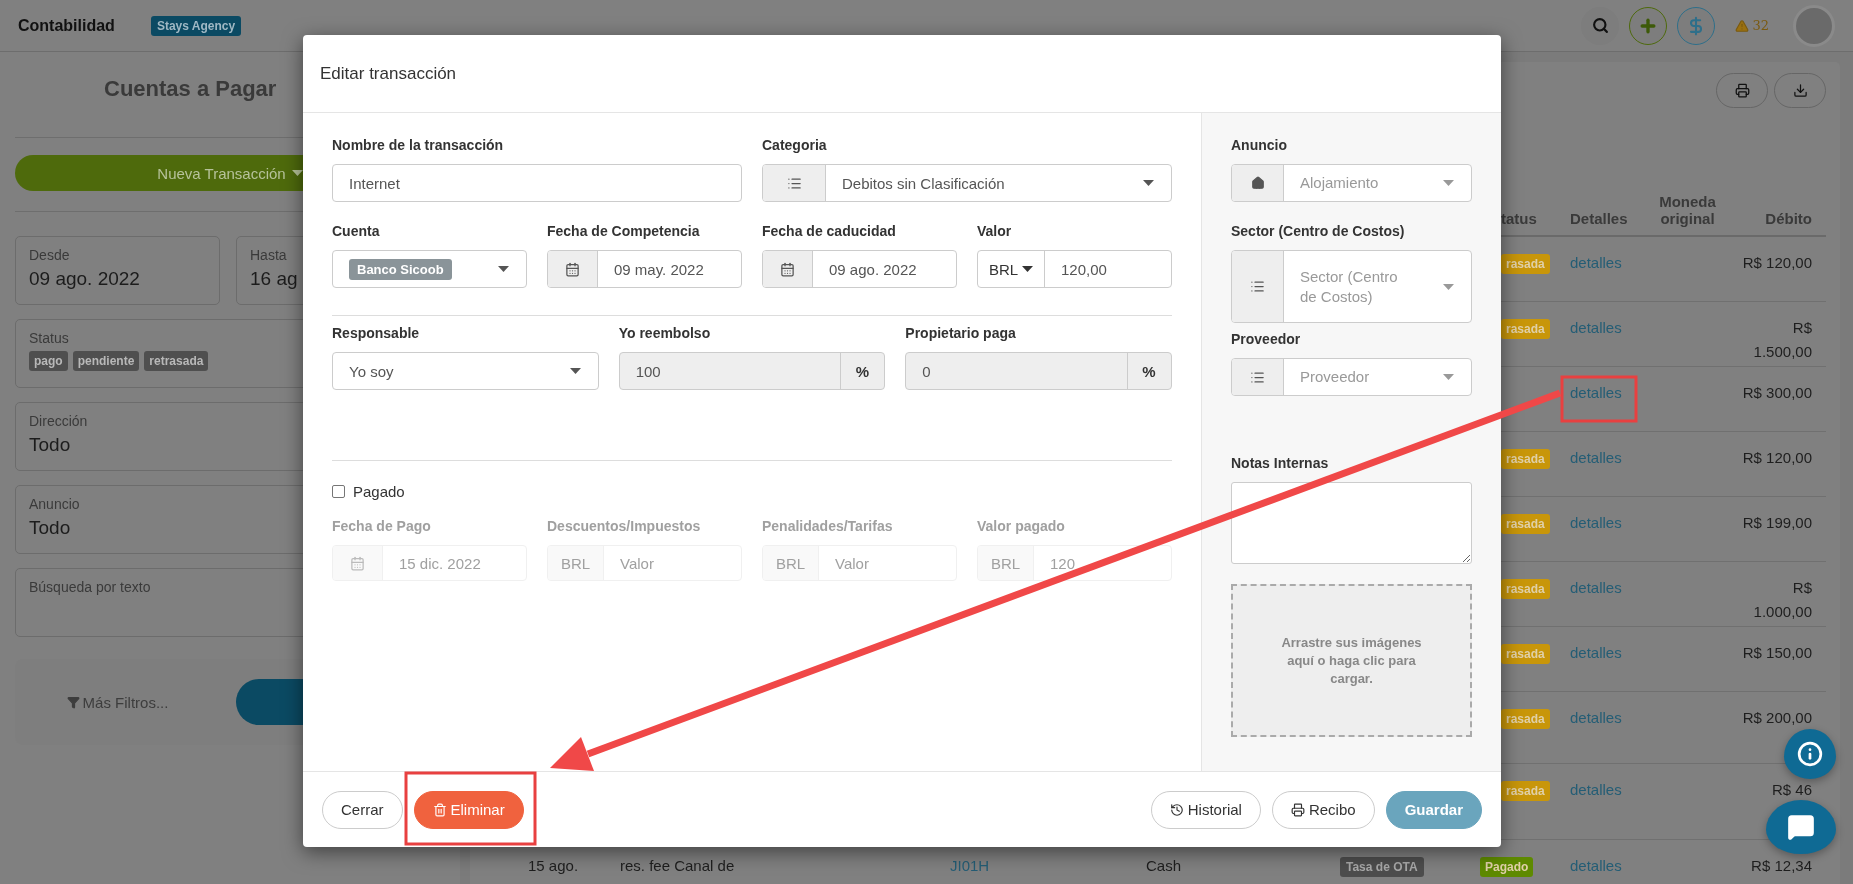 Image resolution: width=1853 pixels, height=884 pixels. What do you see at coordinates (537, 183) in the screenshot?
I see `name-field: Internet` at bounding box center [537, 183].